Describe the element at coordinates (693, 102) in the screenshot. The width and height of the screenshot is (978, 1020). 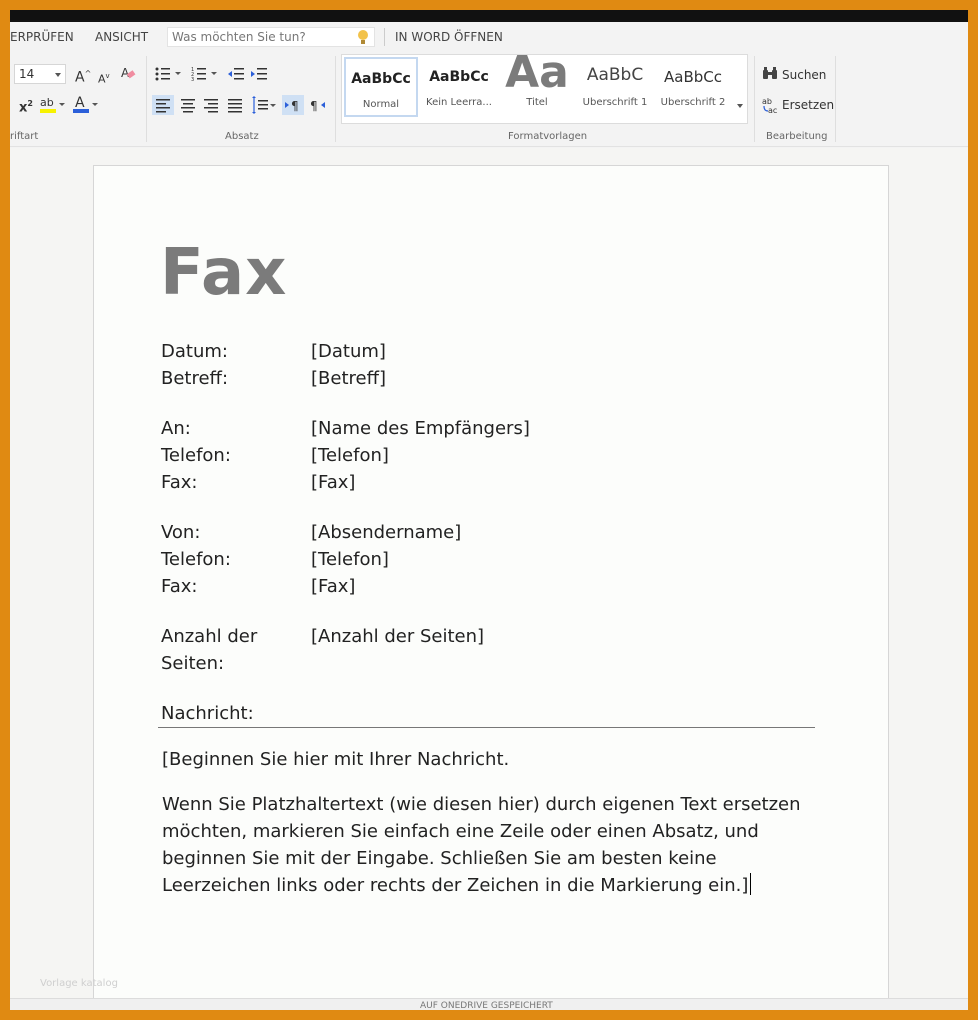
I see `style-name: Überschrift 2` at that location.